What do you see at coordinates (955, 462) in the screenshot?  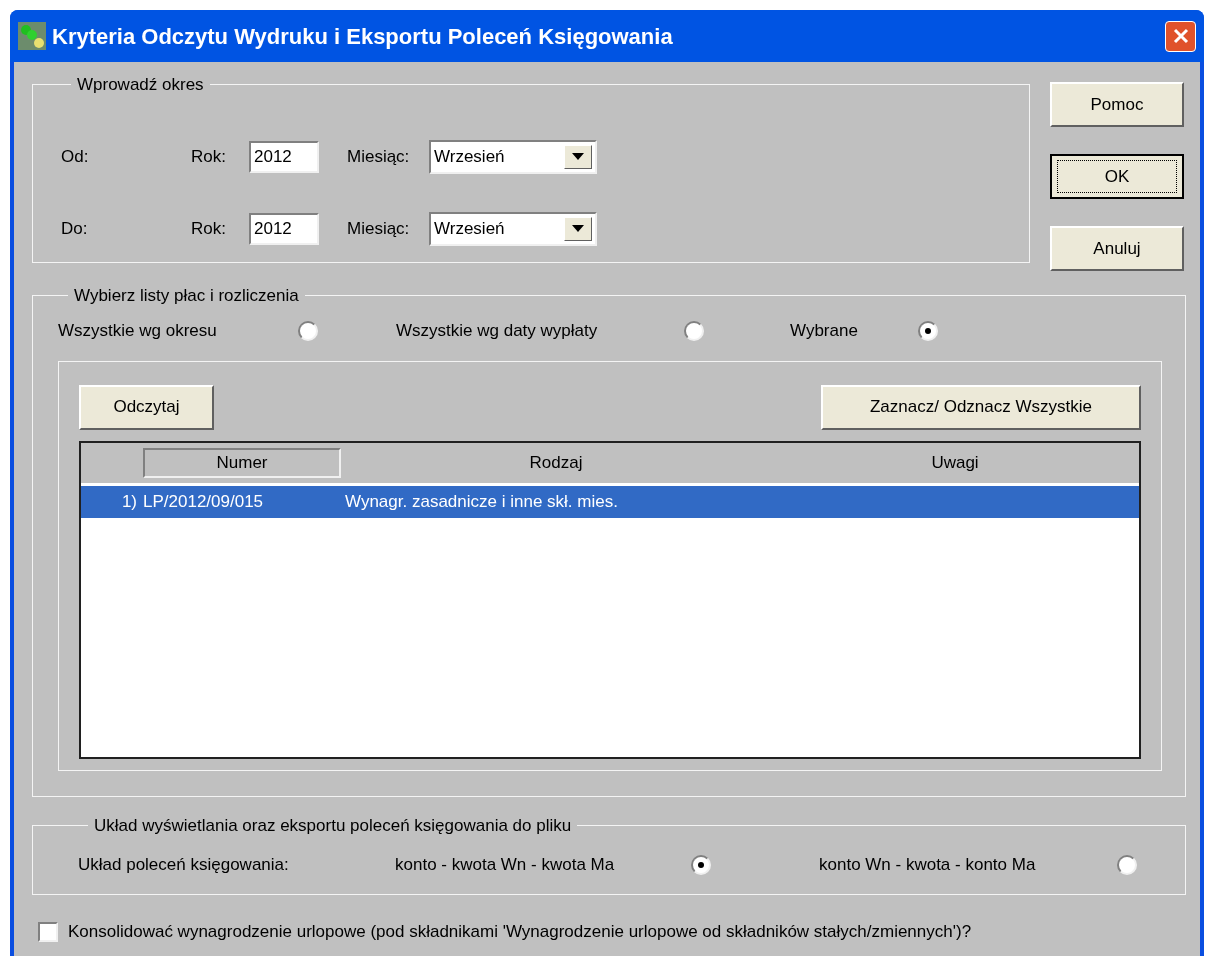 I see `column-header: Uwagi` at bounding box center [955, 462].